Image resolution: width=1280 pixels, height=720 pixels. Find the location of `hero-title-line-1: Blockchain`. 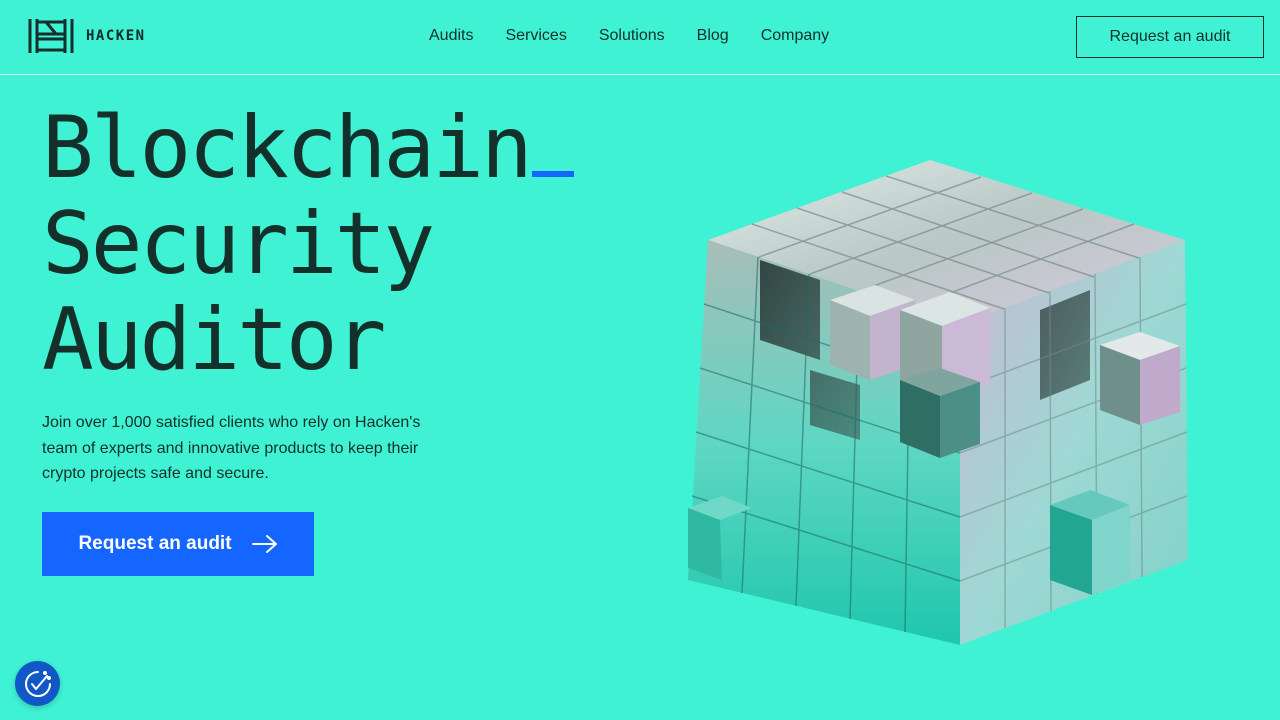

hero-title-line-1: Blockchain is located at coordinates (308, 148).